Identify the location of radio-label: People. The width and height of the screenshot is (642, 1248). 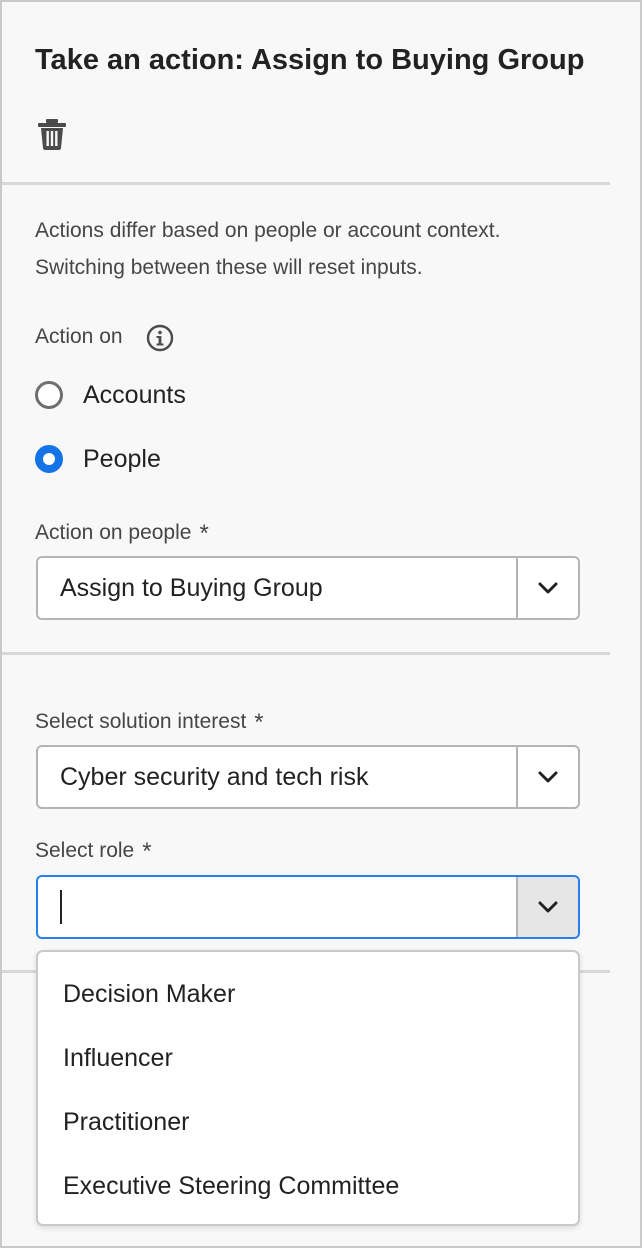
(122, 459).